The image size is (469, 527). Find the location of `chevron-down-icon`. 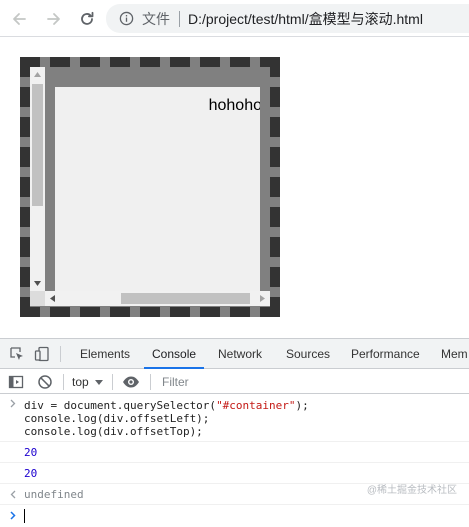

chevron-down-icon is located at coordinates (98, 382).